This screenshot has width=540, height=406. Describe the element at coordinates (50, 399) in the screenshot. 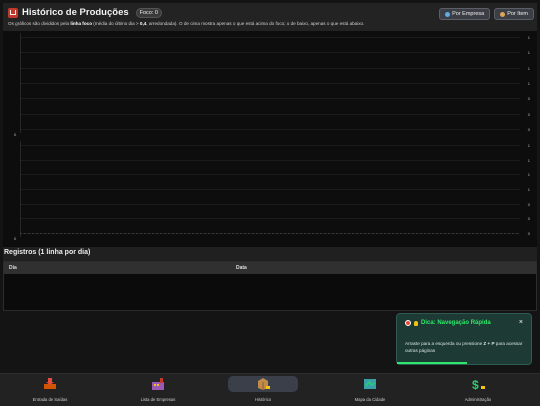

I see `nav-label: Entrada de Saídas` at that location.